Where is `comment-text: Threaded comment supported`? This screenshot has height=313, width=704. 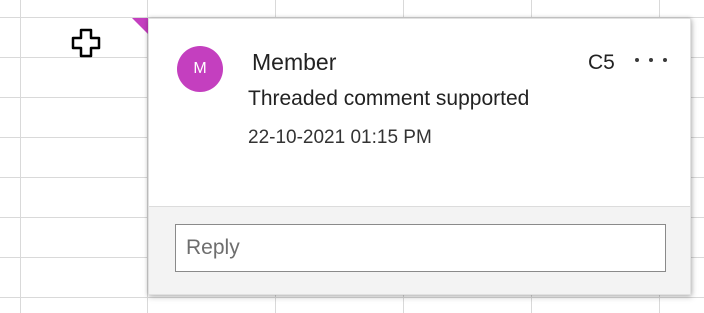 comment-text: Threaded comment supported is located at coordinates (389, 98).